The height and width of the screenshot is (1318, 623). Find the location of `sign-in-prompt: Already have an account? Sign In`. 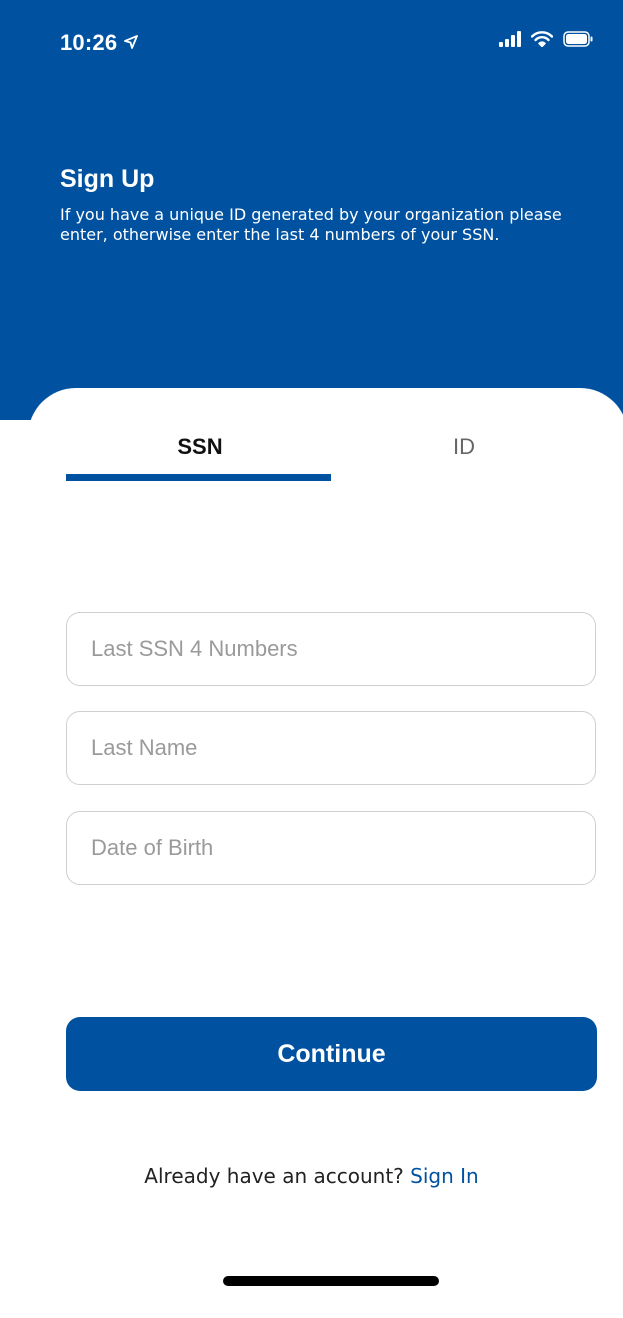

sign-in-prompt: Already have an account? Sign In is located at coordinates (311, 1176).